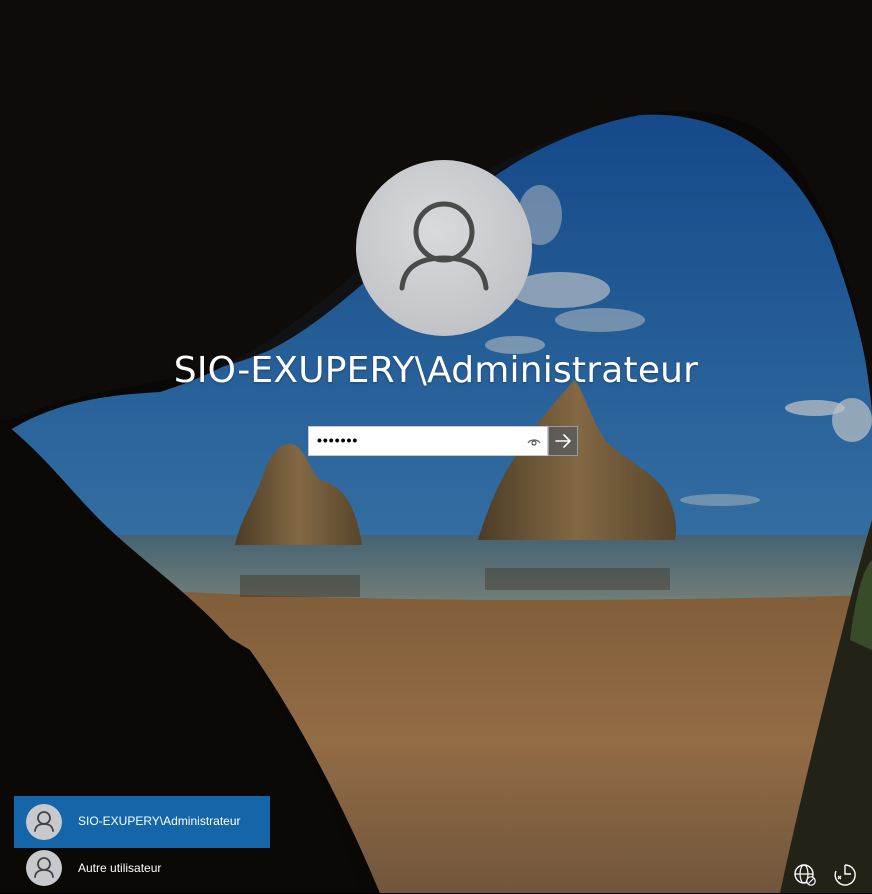 The height and width of the screenshot is (894, 872). Describe the element at coordinates (436, 370) in the screenshot. I see `account-name: SIO-EXUPERY\Administrateur` at that location.